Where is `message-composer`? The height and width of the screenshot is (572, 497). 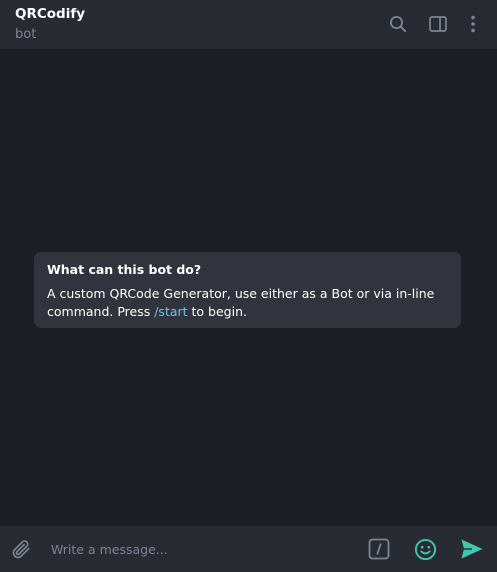 message-composer is located at coordinates (248, 549).